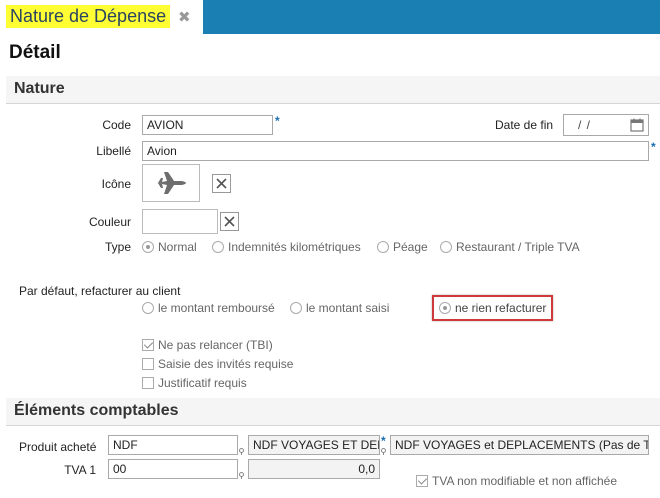 The height and width of the screenshot is (498, 660). I want to click on checkbox-saisie-invites: Saisie des invités requise, so click(217, 364).